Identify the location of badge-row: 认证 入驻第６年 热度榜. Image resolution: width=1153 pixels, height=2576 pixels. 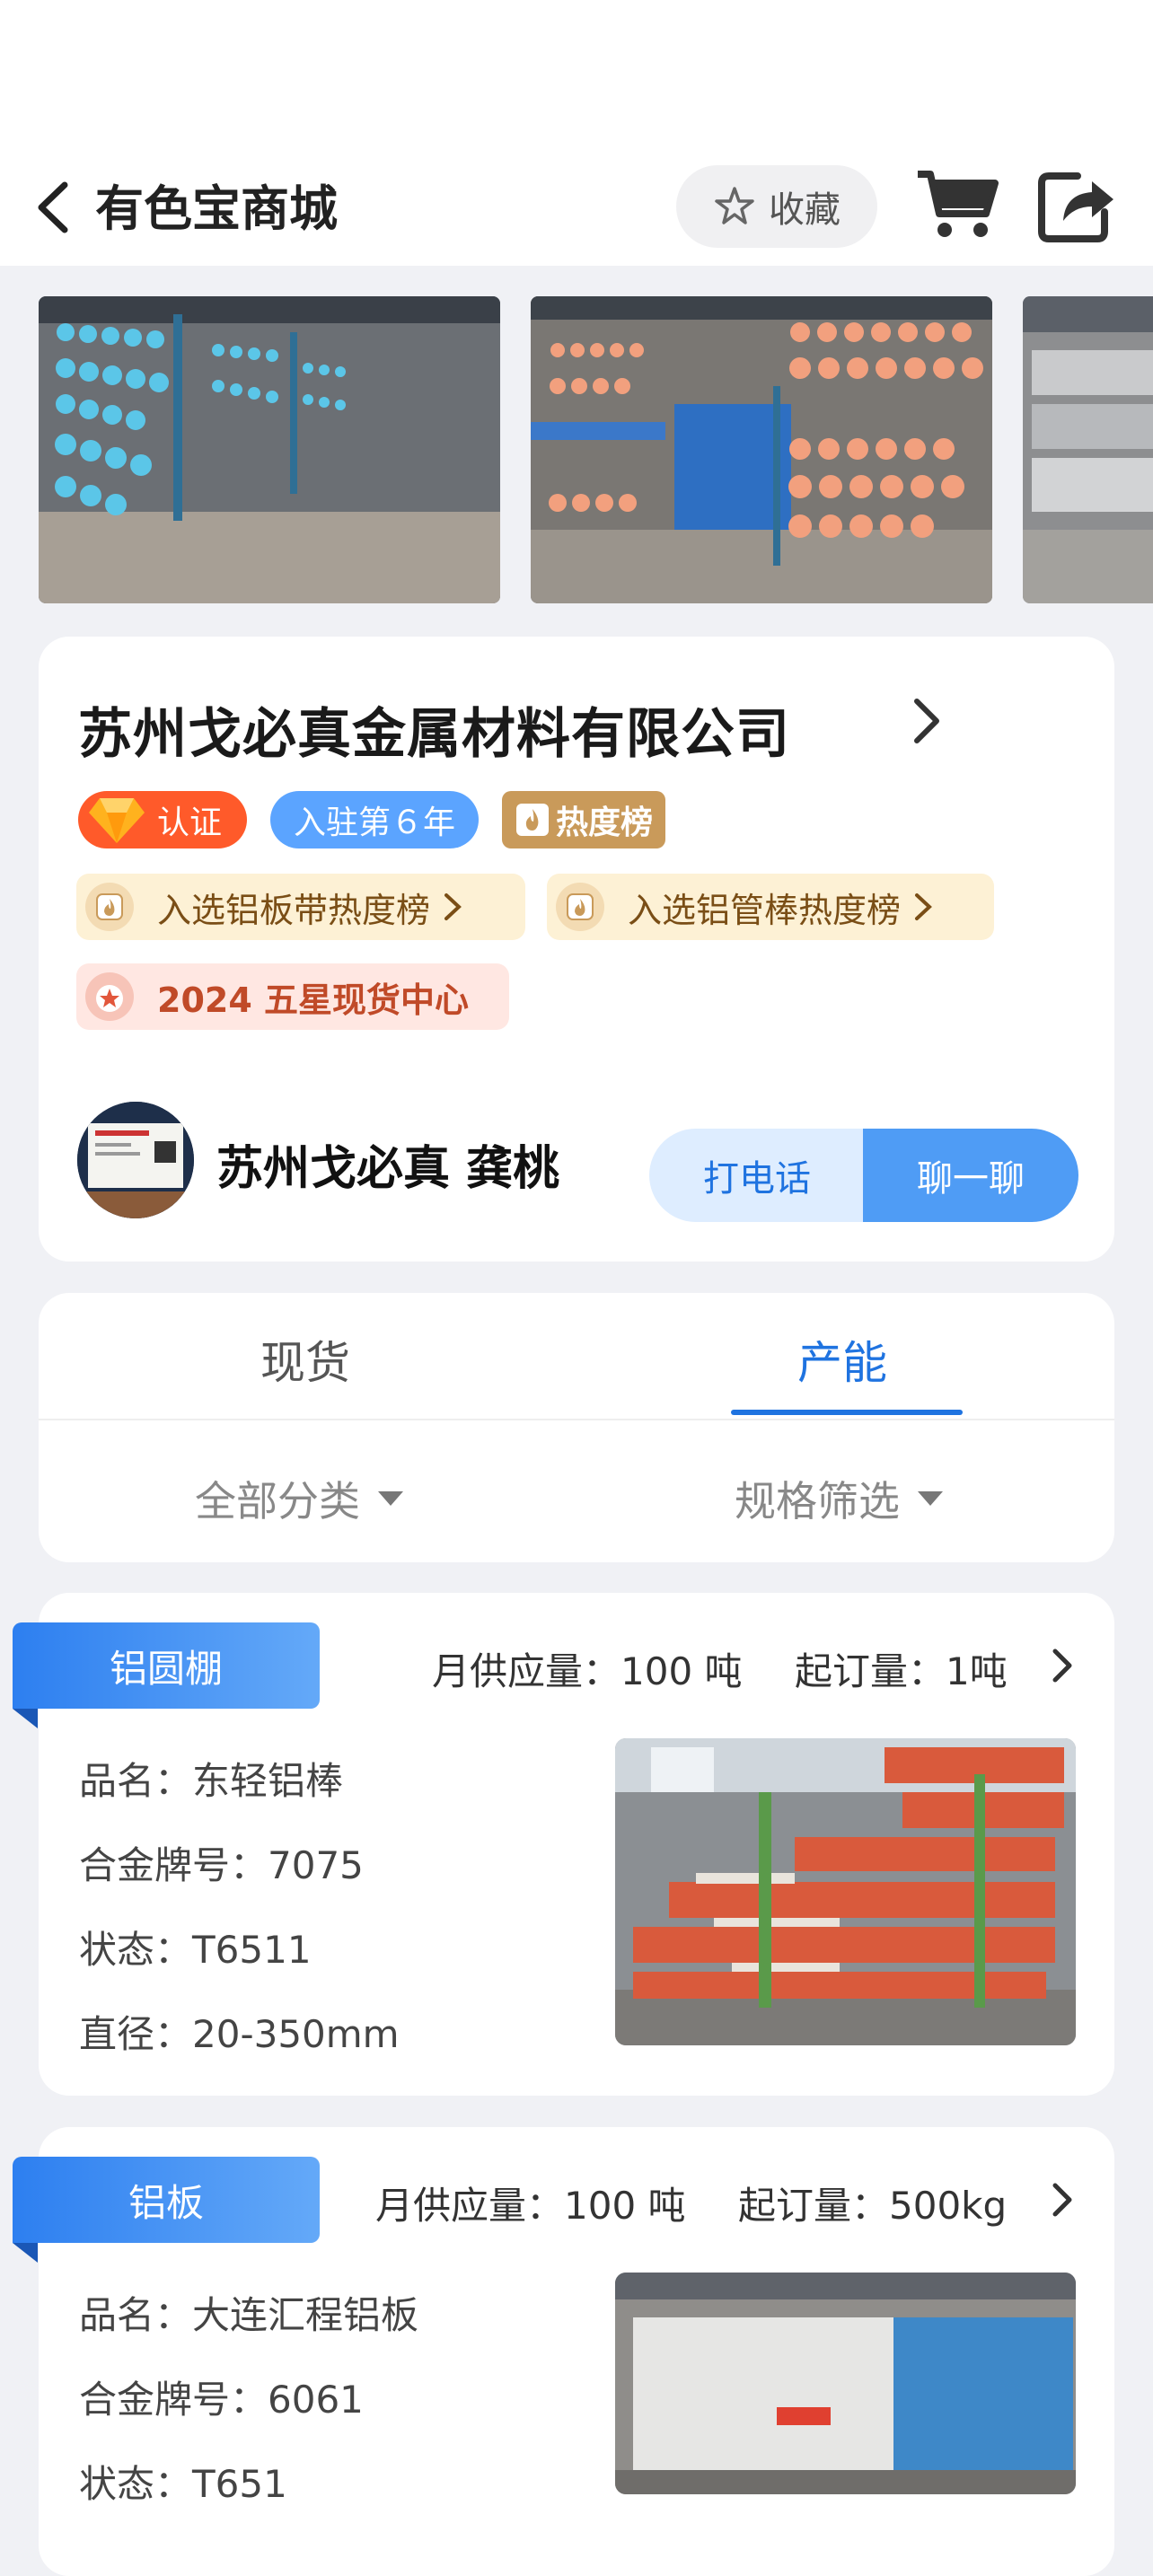
(372, 819).